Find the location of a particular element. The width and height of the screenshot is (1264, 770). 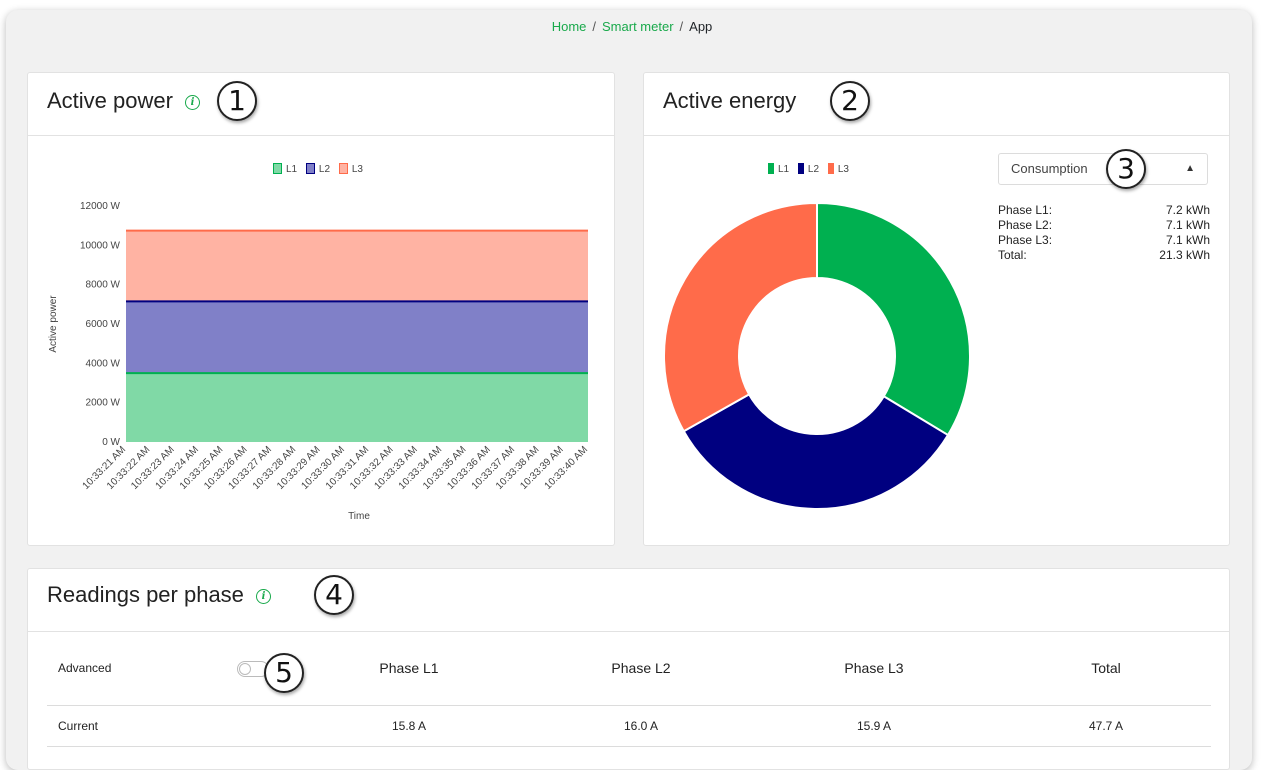

energy-row: Phase L1: 7.2 kWh is located at coordinates (1104, 210).